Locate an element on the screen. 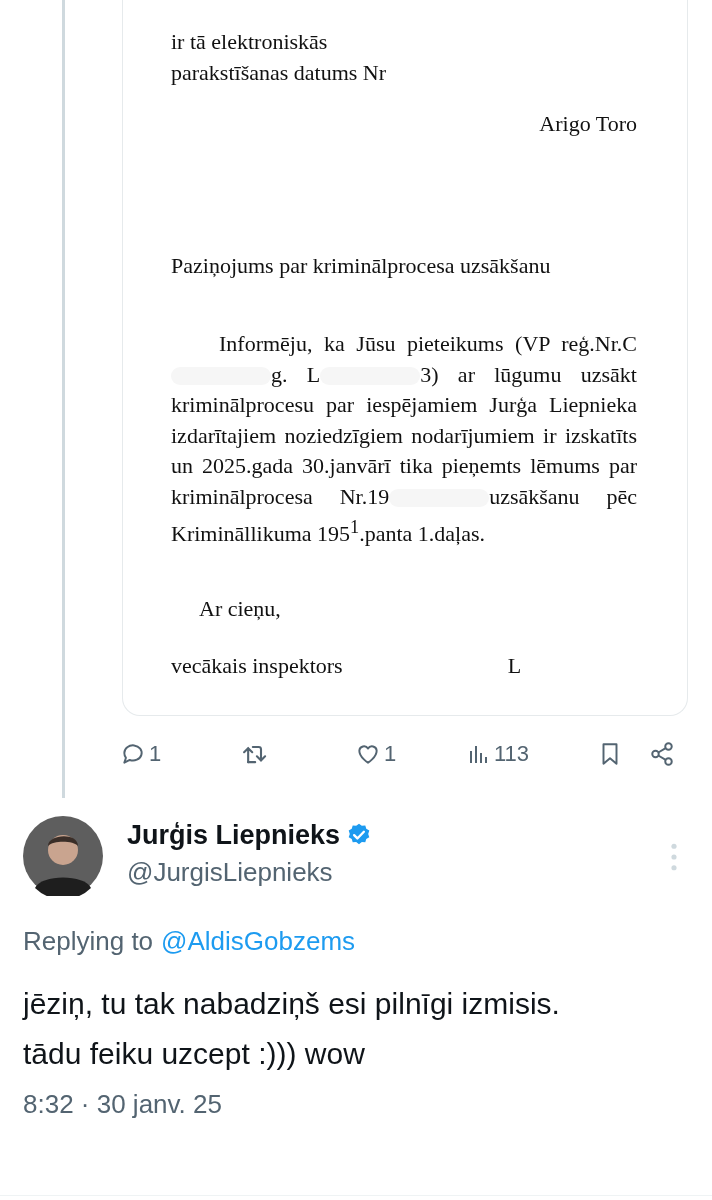  document-text: ir tā elektroniskās is located at coordinates (250, 42).